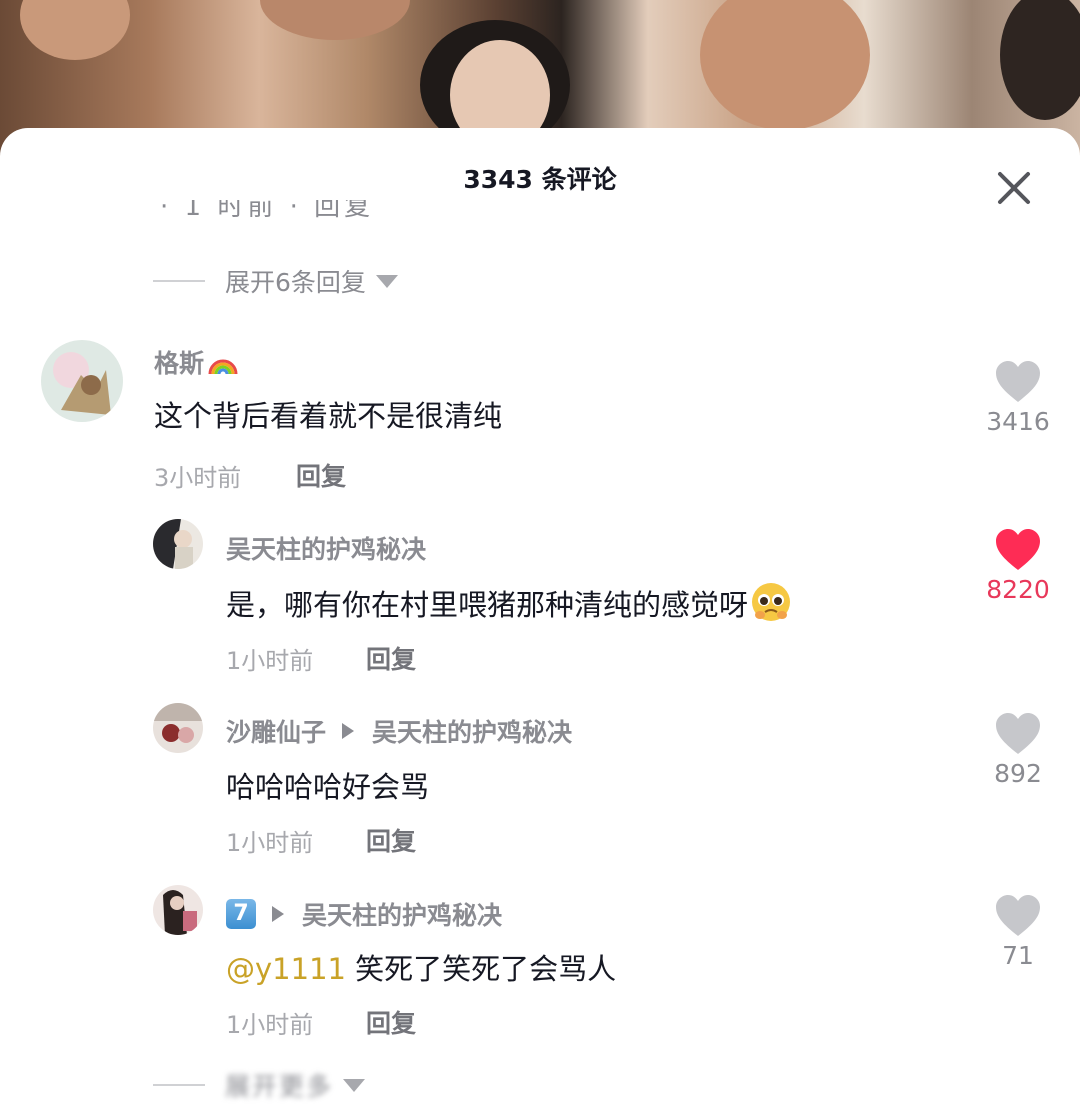 The height and width of the screenshot is (1114, 1080). What do you see at coordinates (421, 969) in the screenshot?
I see `reply-text: @y1111 笑死了笑死了会骂人` at bounding box center [421, 969].